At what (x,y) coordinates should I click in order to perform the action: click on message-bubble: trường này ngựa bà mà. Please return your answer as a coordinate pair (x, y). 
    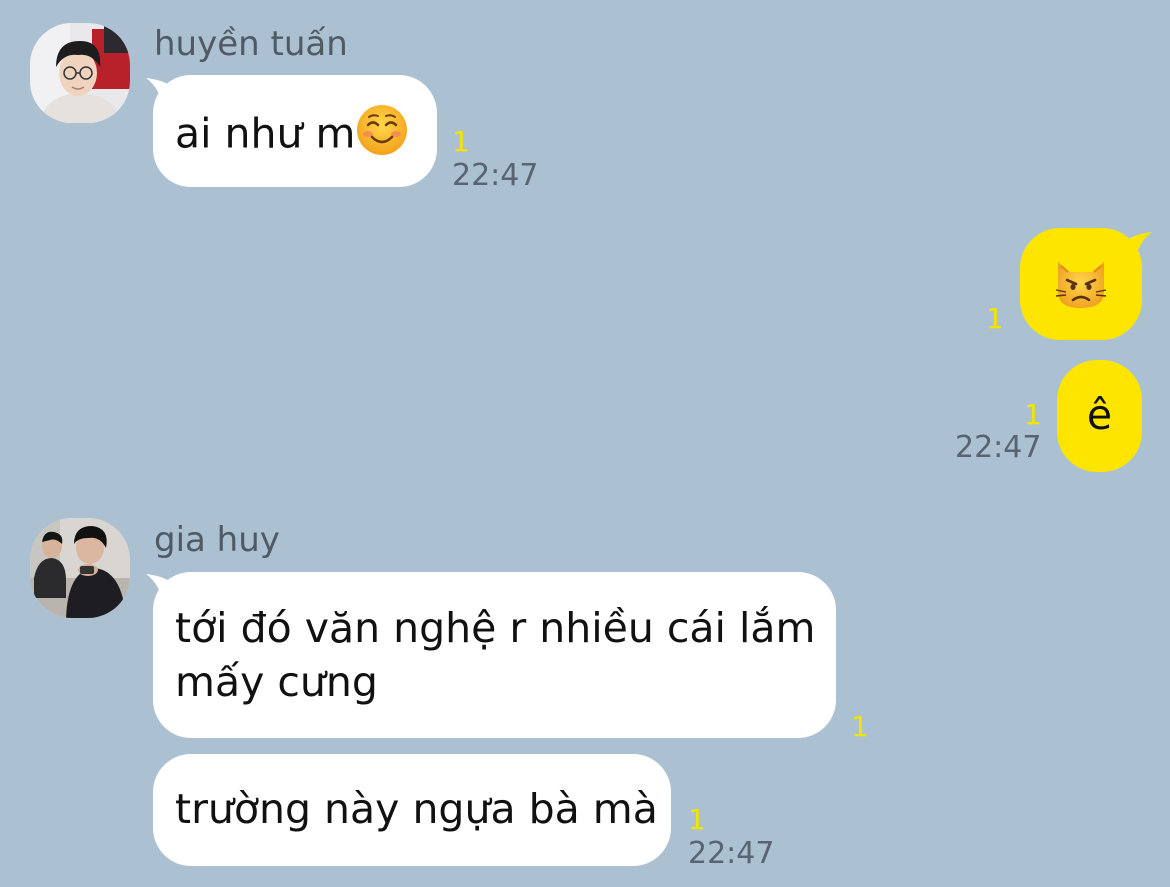
    Looking at the image, I should click on (412, 810).